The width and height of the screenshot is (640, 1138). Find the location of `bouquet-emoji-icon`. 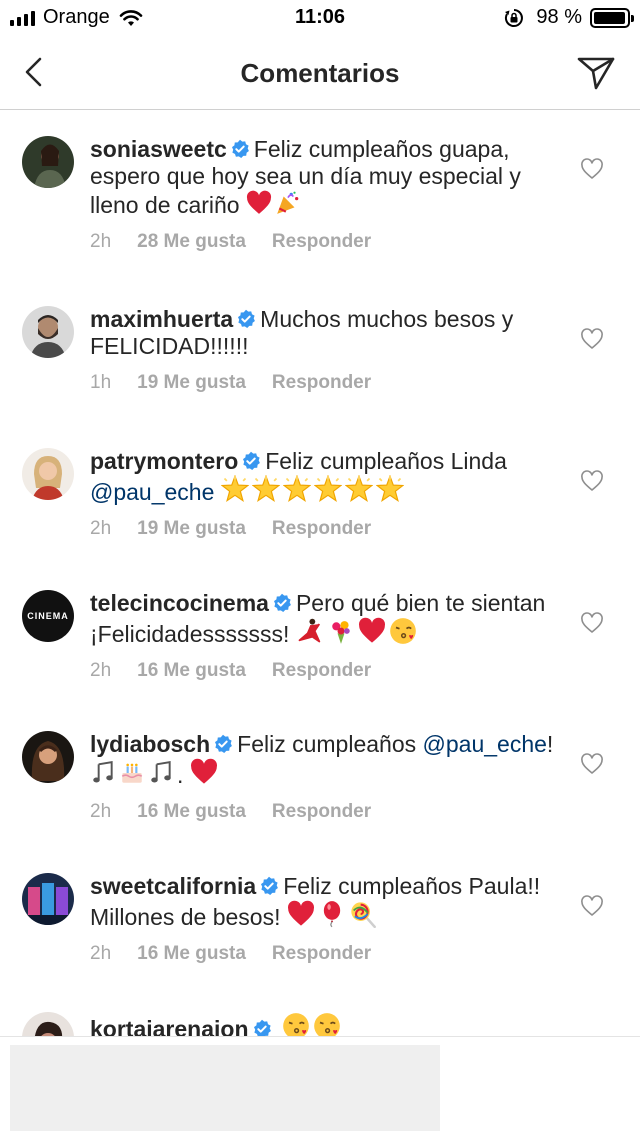

bouquet-emoji-icon is located at coordinates (341, 631).